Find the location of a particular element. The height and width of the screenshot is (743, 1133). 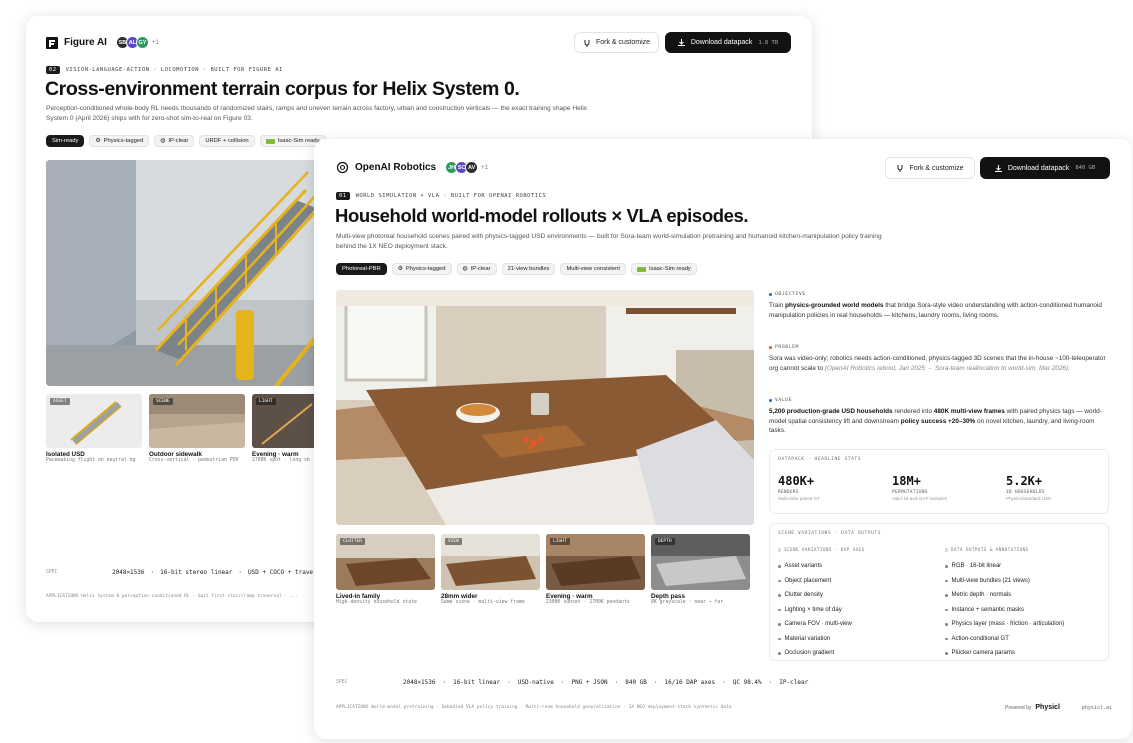

brand: OpenAI Robotics JH SC AV +1 is located at coordinates (412, 167).